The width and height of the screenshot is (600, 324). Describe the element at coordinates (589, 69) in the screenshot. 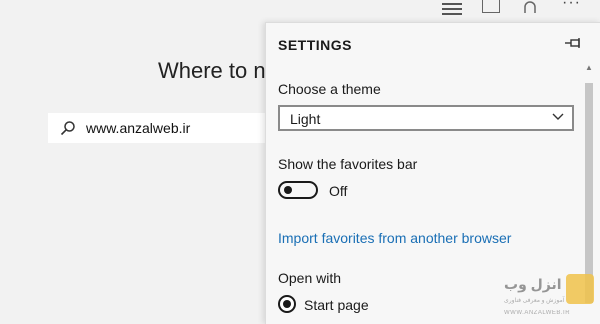

I see `scroll-up-icon: ▲` at that location.